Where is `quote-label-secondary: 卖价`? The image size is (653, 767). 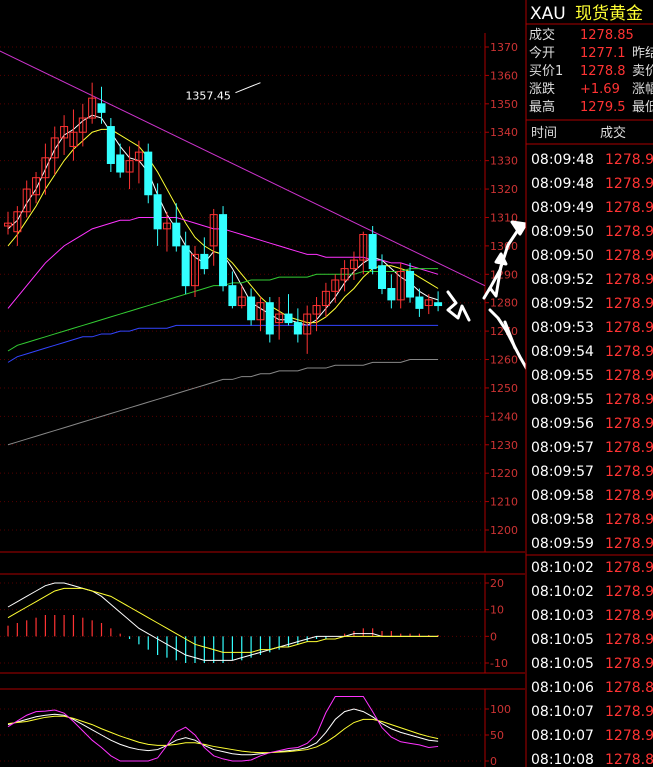
quote-label-secondary: 卖价 is located at coordinates (642, 71).